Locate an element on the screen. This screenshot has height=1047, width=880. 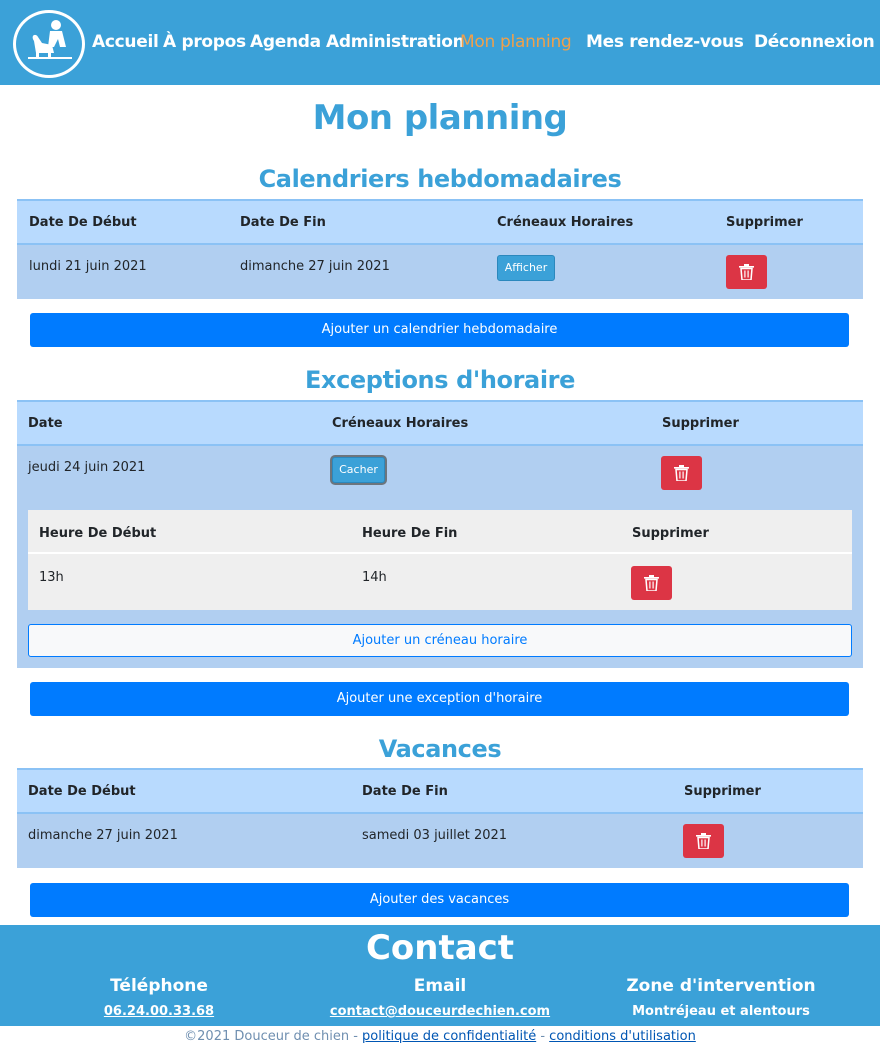
vacations-header-delete: Supprimer is located at coordinates (722, 791).